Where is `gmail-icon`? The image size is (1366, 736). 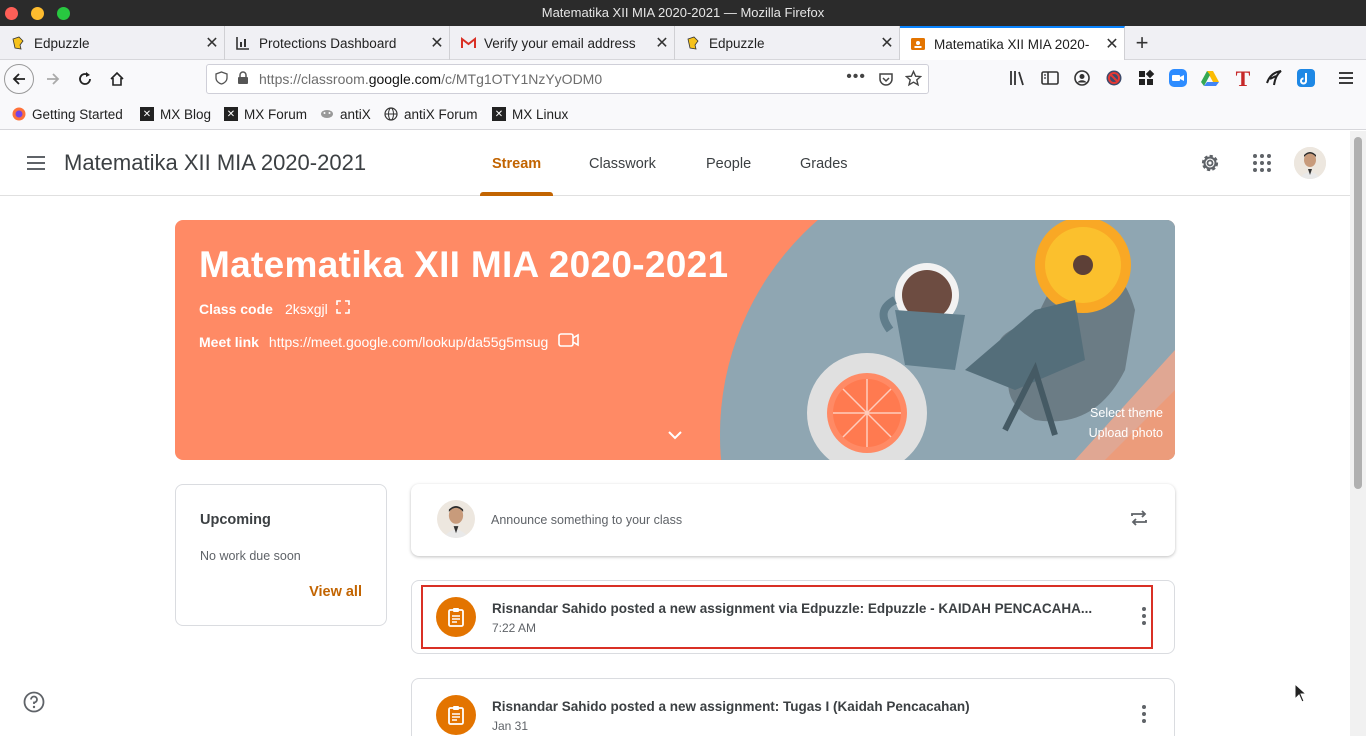
gmail-icon is located at coordinates (468, 43).